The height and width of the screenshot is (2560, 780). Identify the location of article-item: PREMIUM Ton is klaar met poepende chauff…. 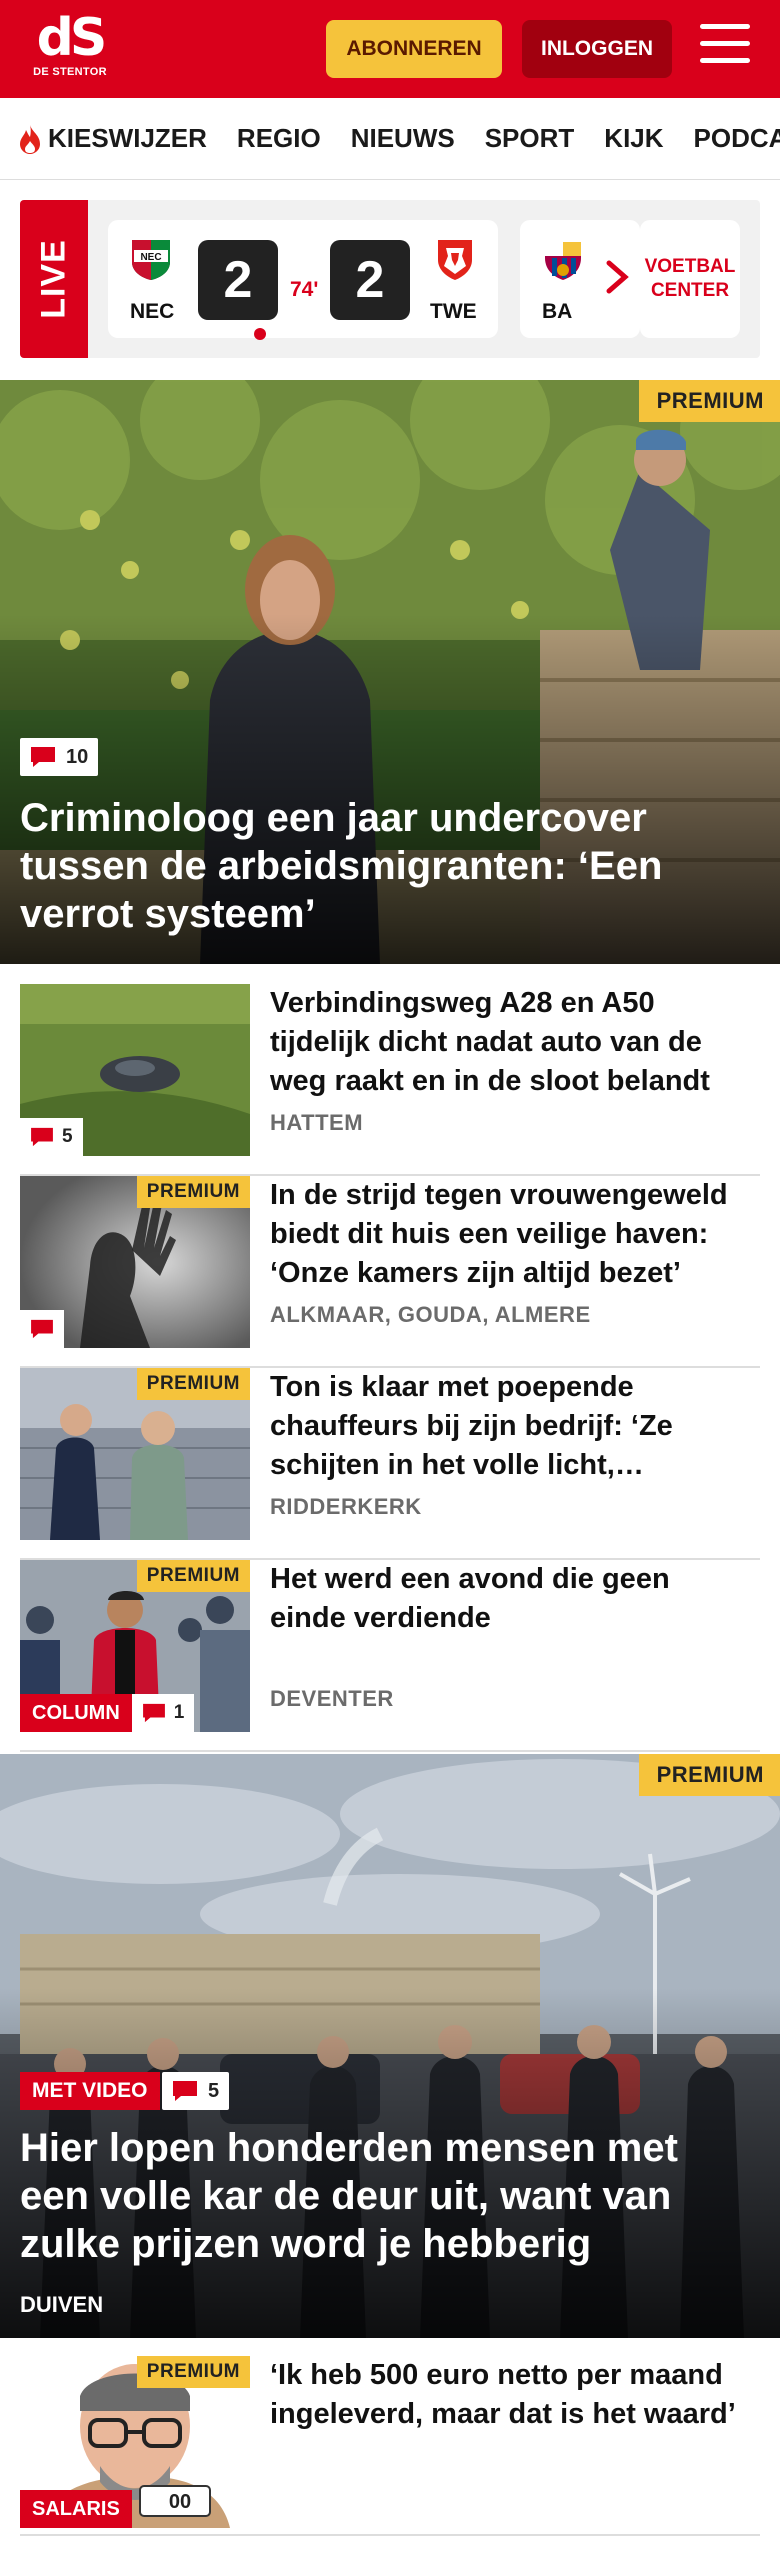
(390, 1464).